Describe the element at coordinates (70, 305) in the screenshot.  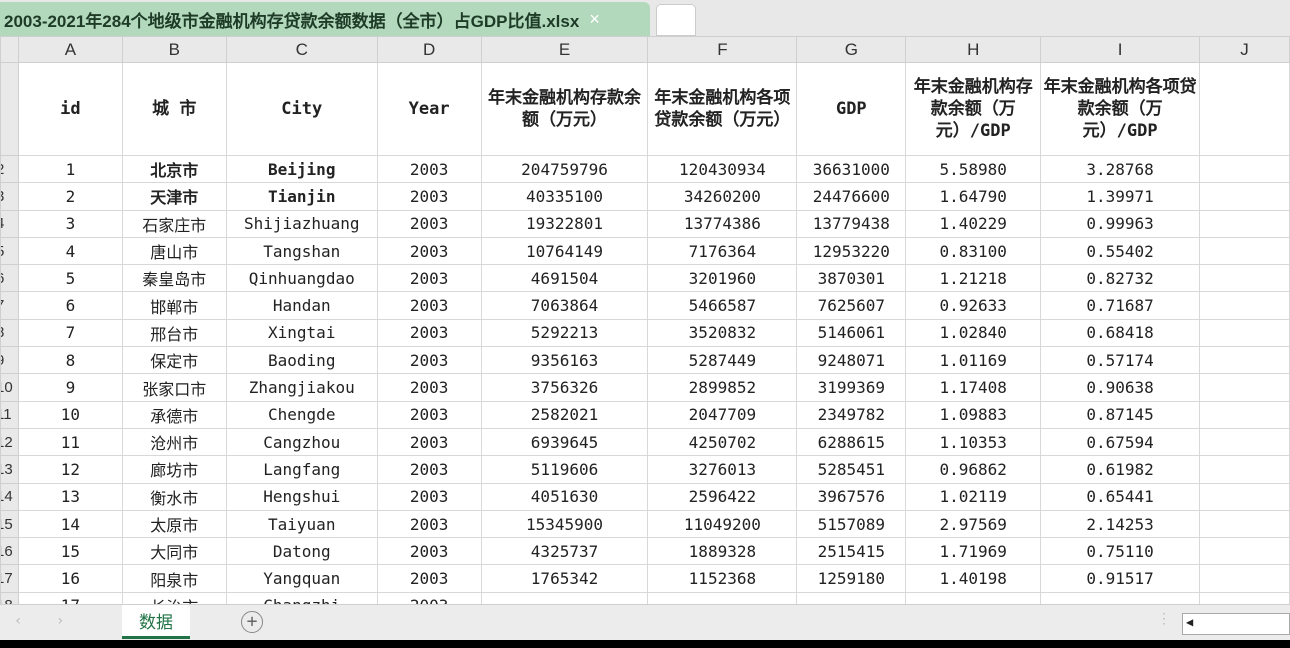
I see `table-cell: 6` at that location.